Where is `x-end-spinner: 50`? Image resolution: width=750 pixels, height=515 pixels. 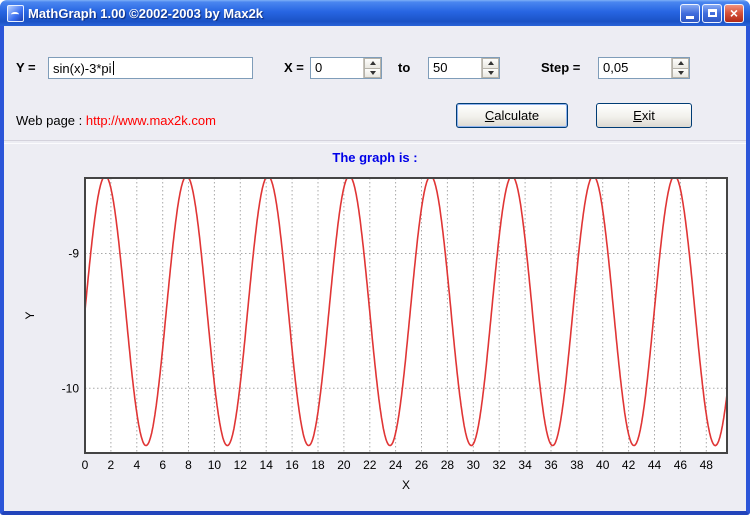 x-end-spinner: 50 is located at coordinates (464, 68).